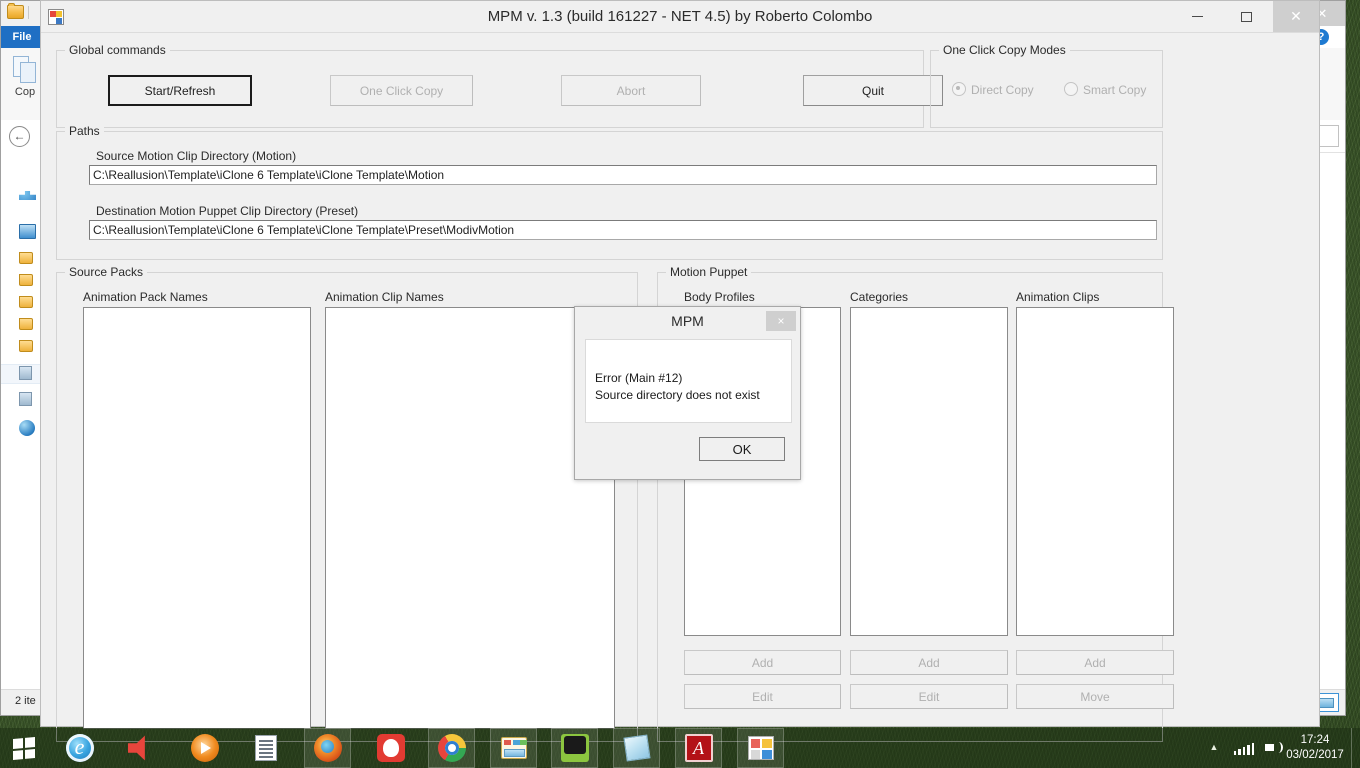 Image resolution: width=1360 pixels, height=768 pixels. I want to click on taskbar-item-notes, so click(636, 748).